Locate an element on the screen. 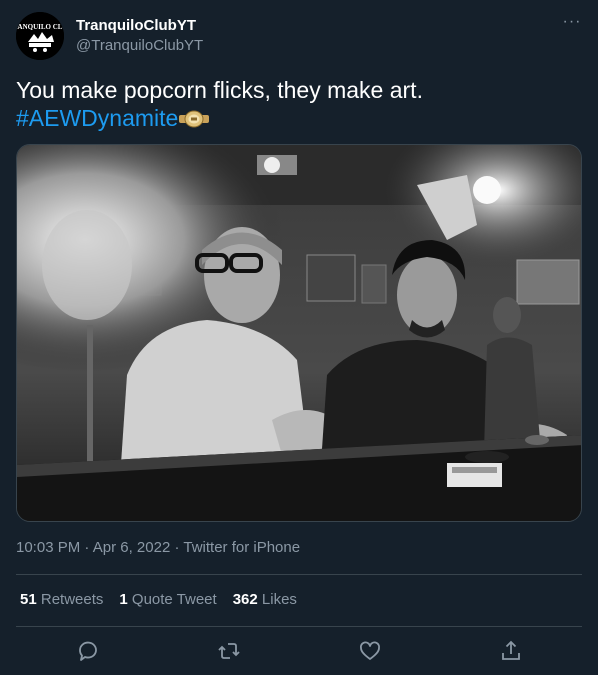  retweets-label: Retweets is located at coordinates (72, 599).